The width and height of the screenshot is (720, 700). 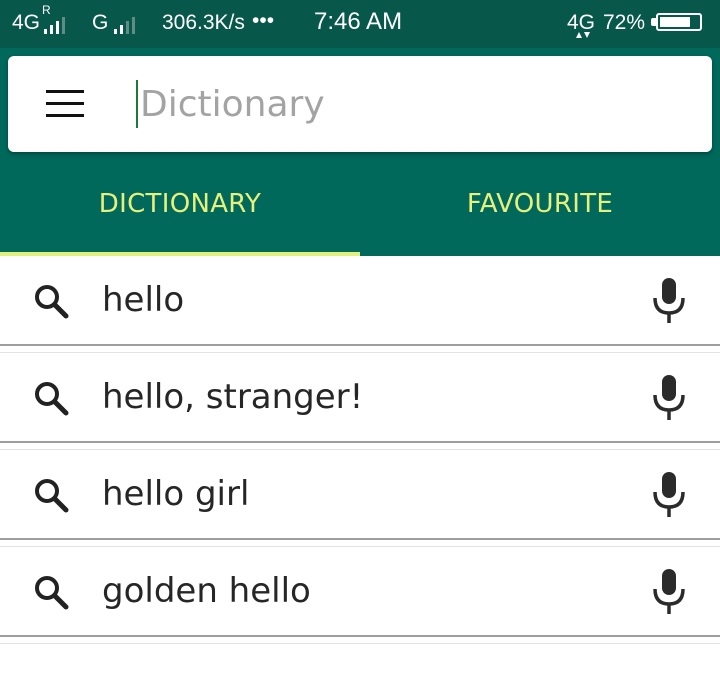 I want to click on battery-percent: 72%, so click(x=624, y=22).